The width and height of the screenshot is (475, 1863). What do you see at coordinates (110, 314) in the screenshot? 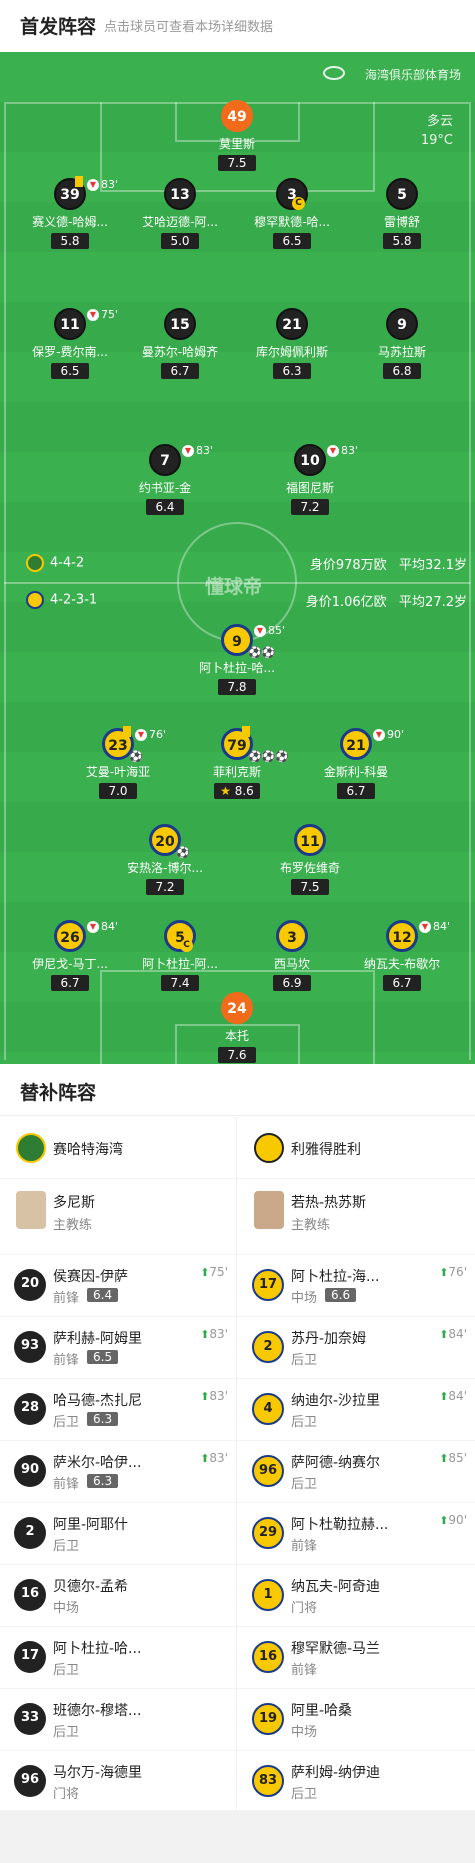
I see `sub-off-minute: 75'` at bounding box center [110, 314].